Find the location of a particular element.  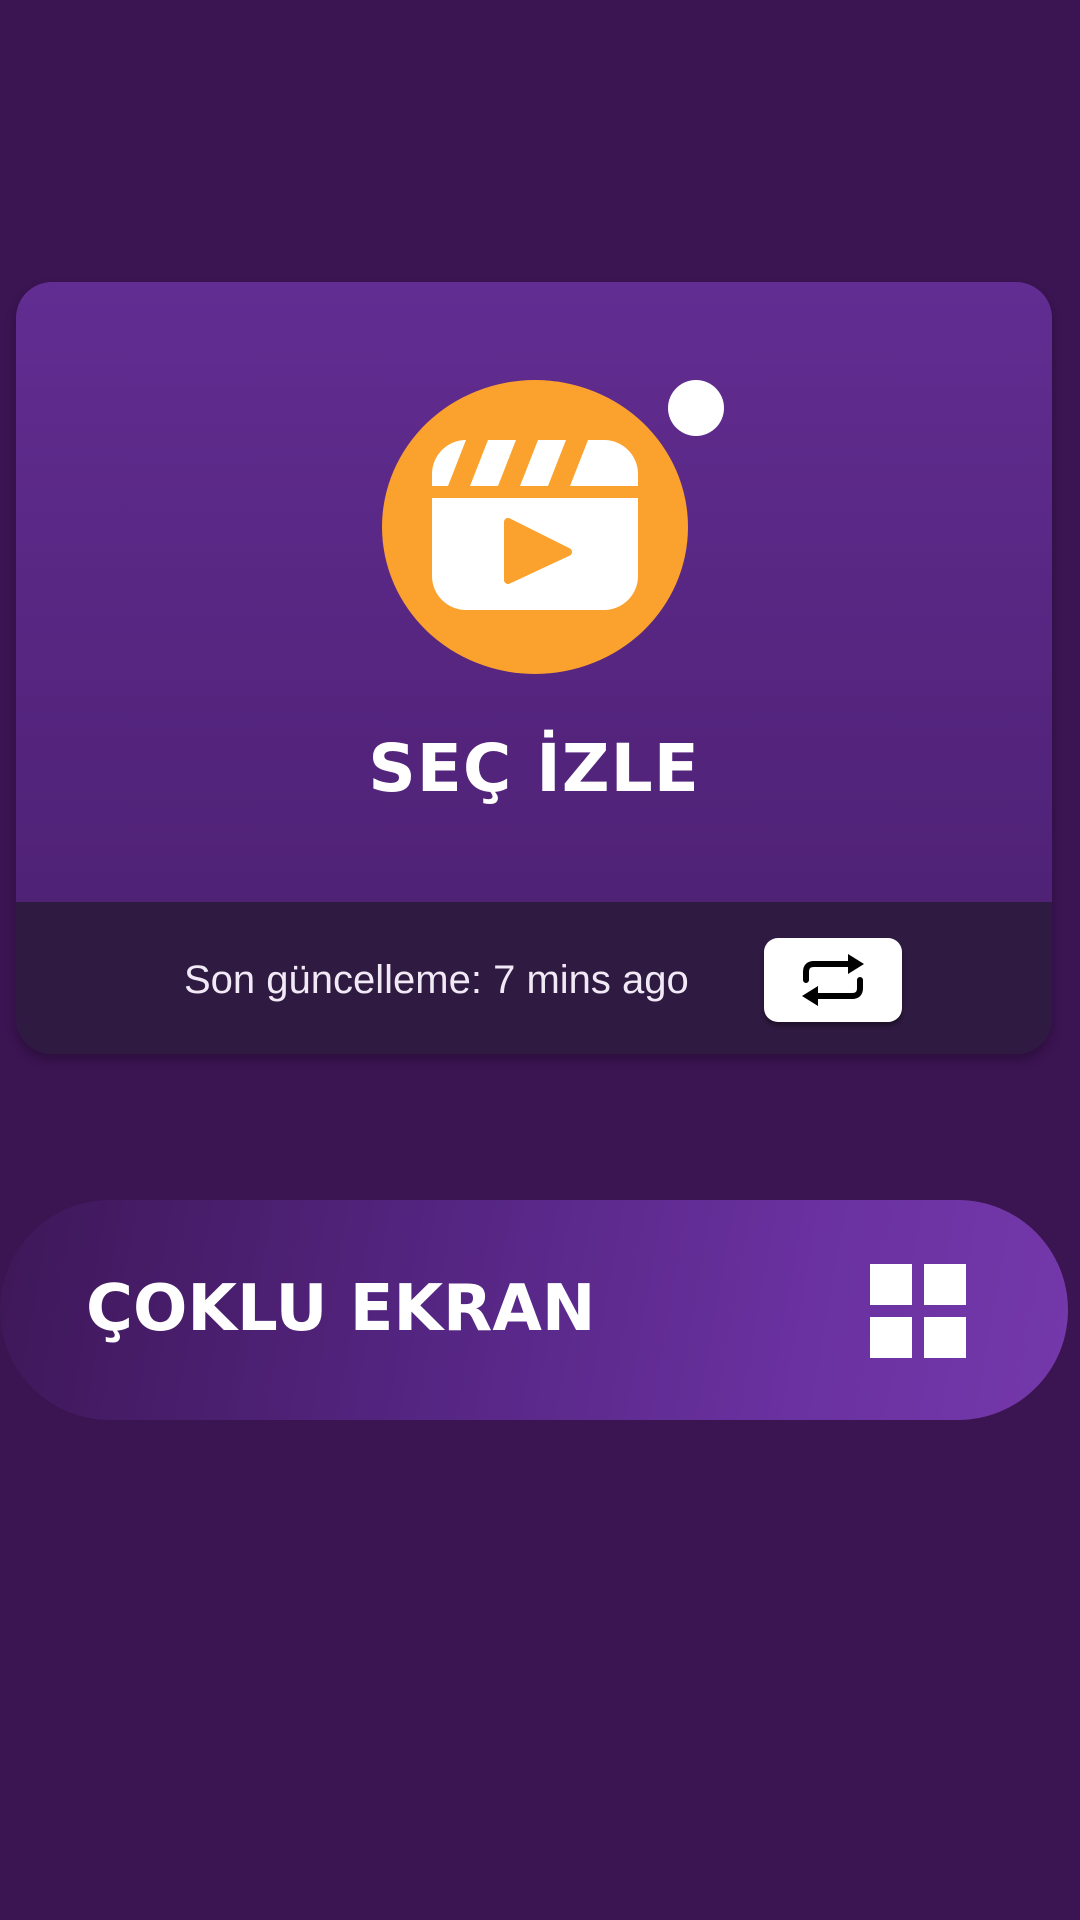

refresh-button is located at coordinates (833, 980).